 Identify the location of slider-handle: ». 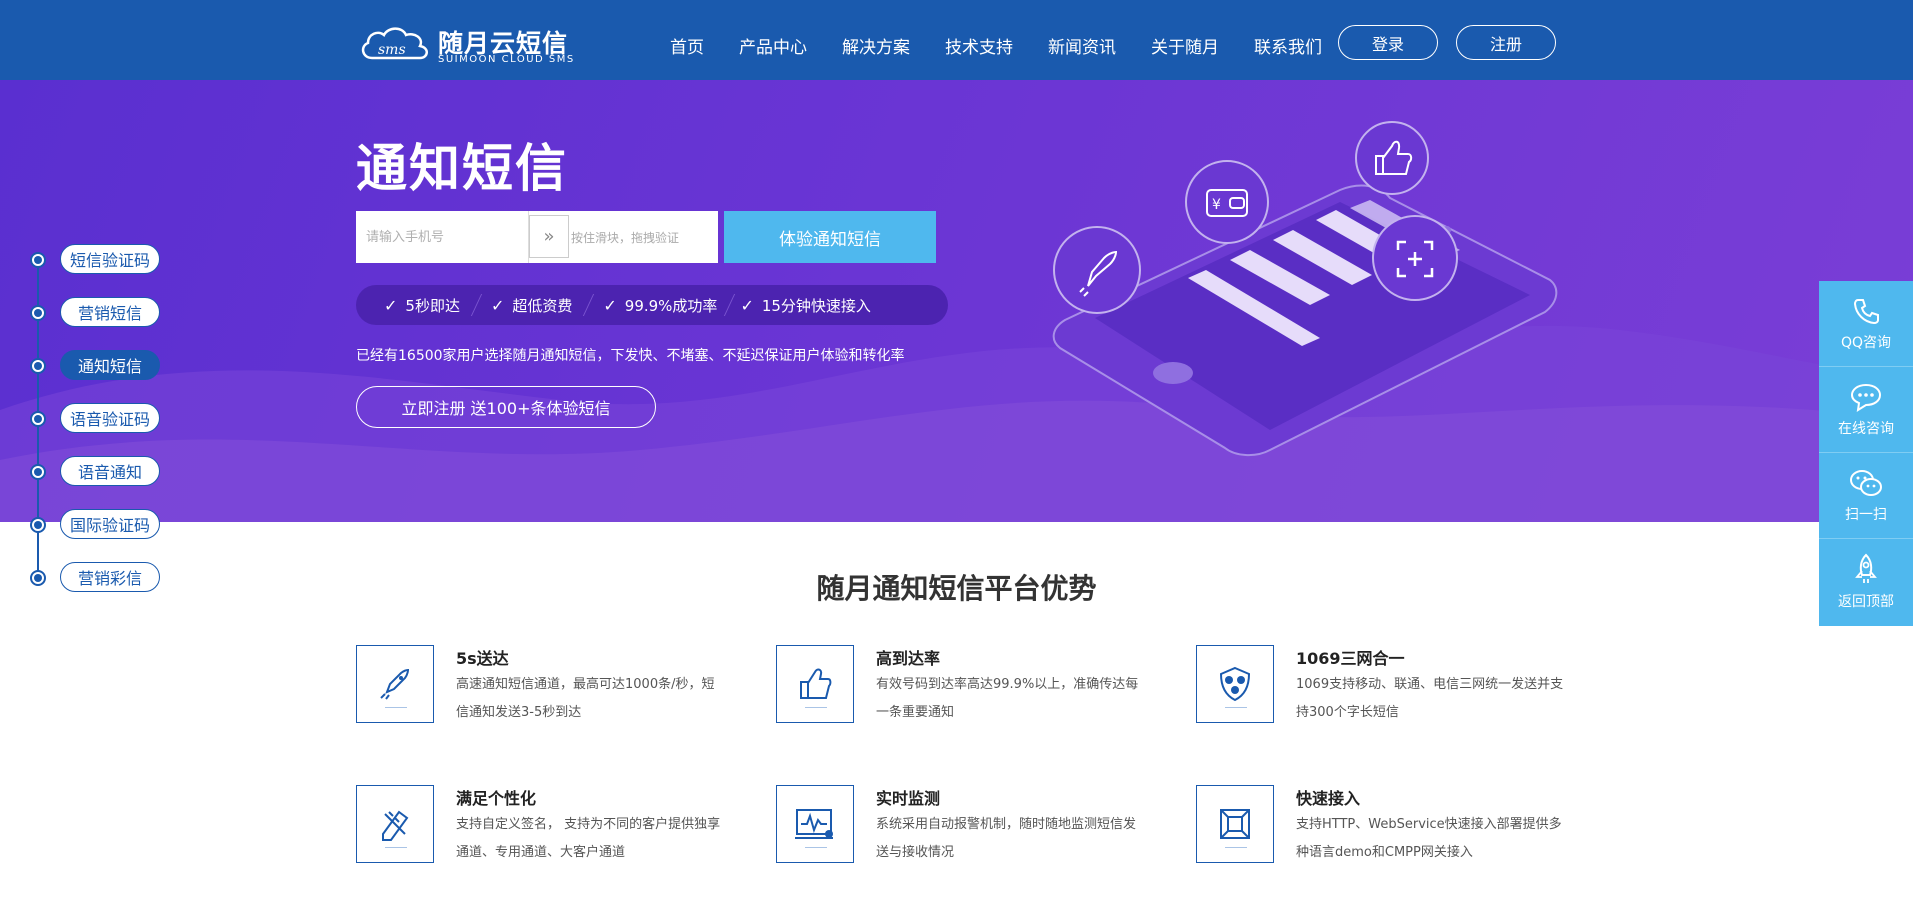
(549, 236).